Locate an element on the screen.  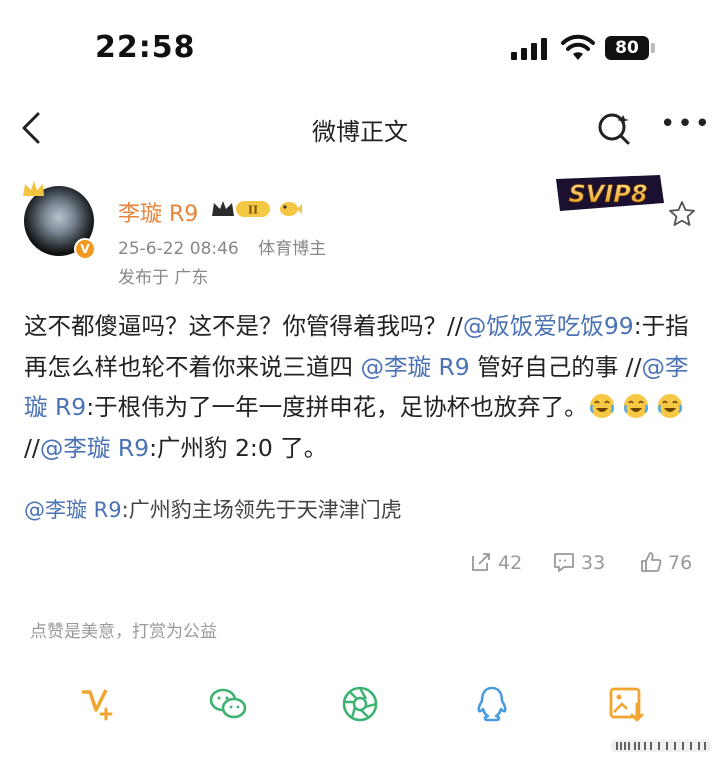
save-image-icon is located at coordinates (626, 704).